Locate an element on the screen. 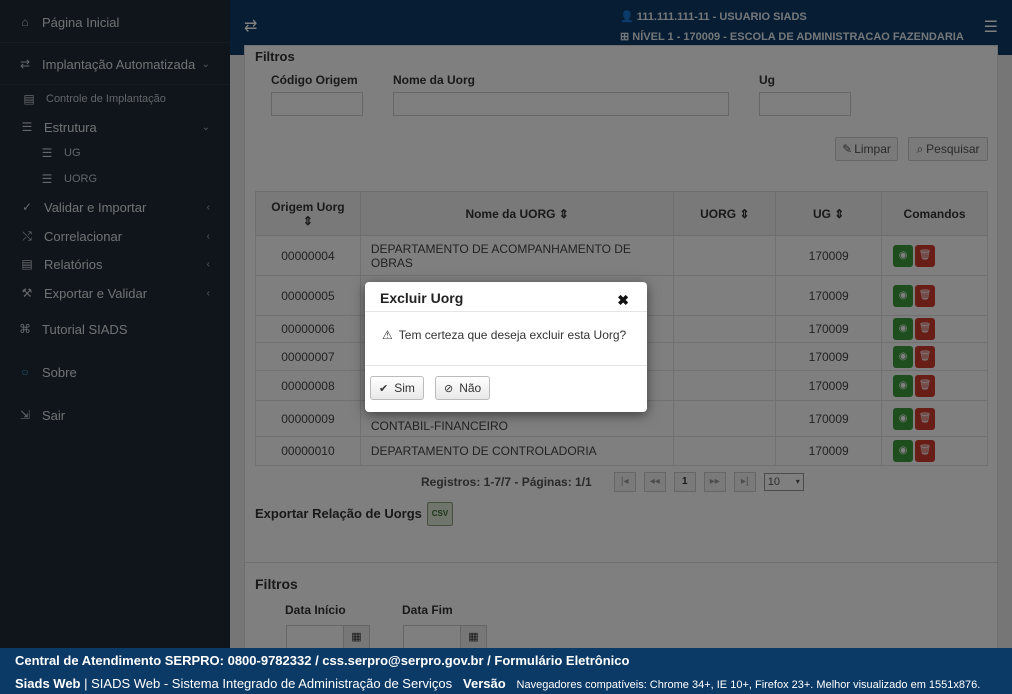 The width and height of the screenshot is (1012, 694). nao-label: Não is located at coordinates (470, 388).